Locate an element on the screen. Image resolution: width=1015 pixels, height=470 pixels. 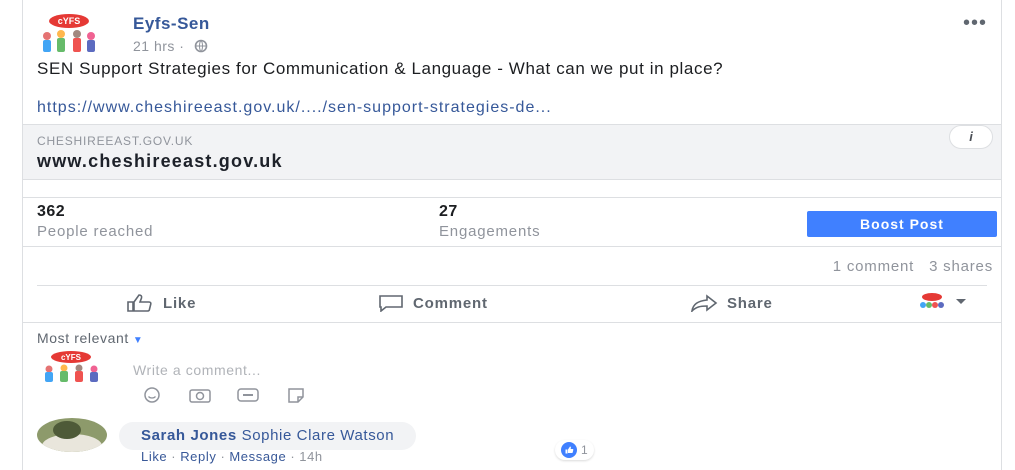
comment-tools is located at coordinates (224, 395).